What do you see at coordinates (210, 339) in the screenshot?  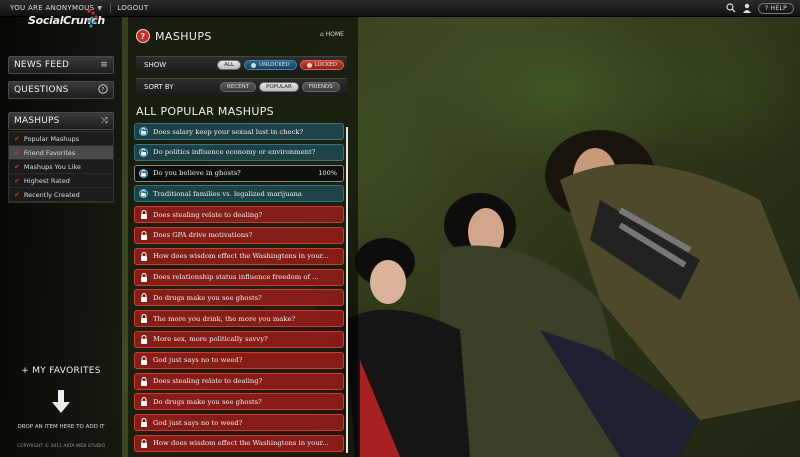 I see `mashup-row-text: More sex, more politically savvy?` at bounding box center [210, 339].